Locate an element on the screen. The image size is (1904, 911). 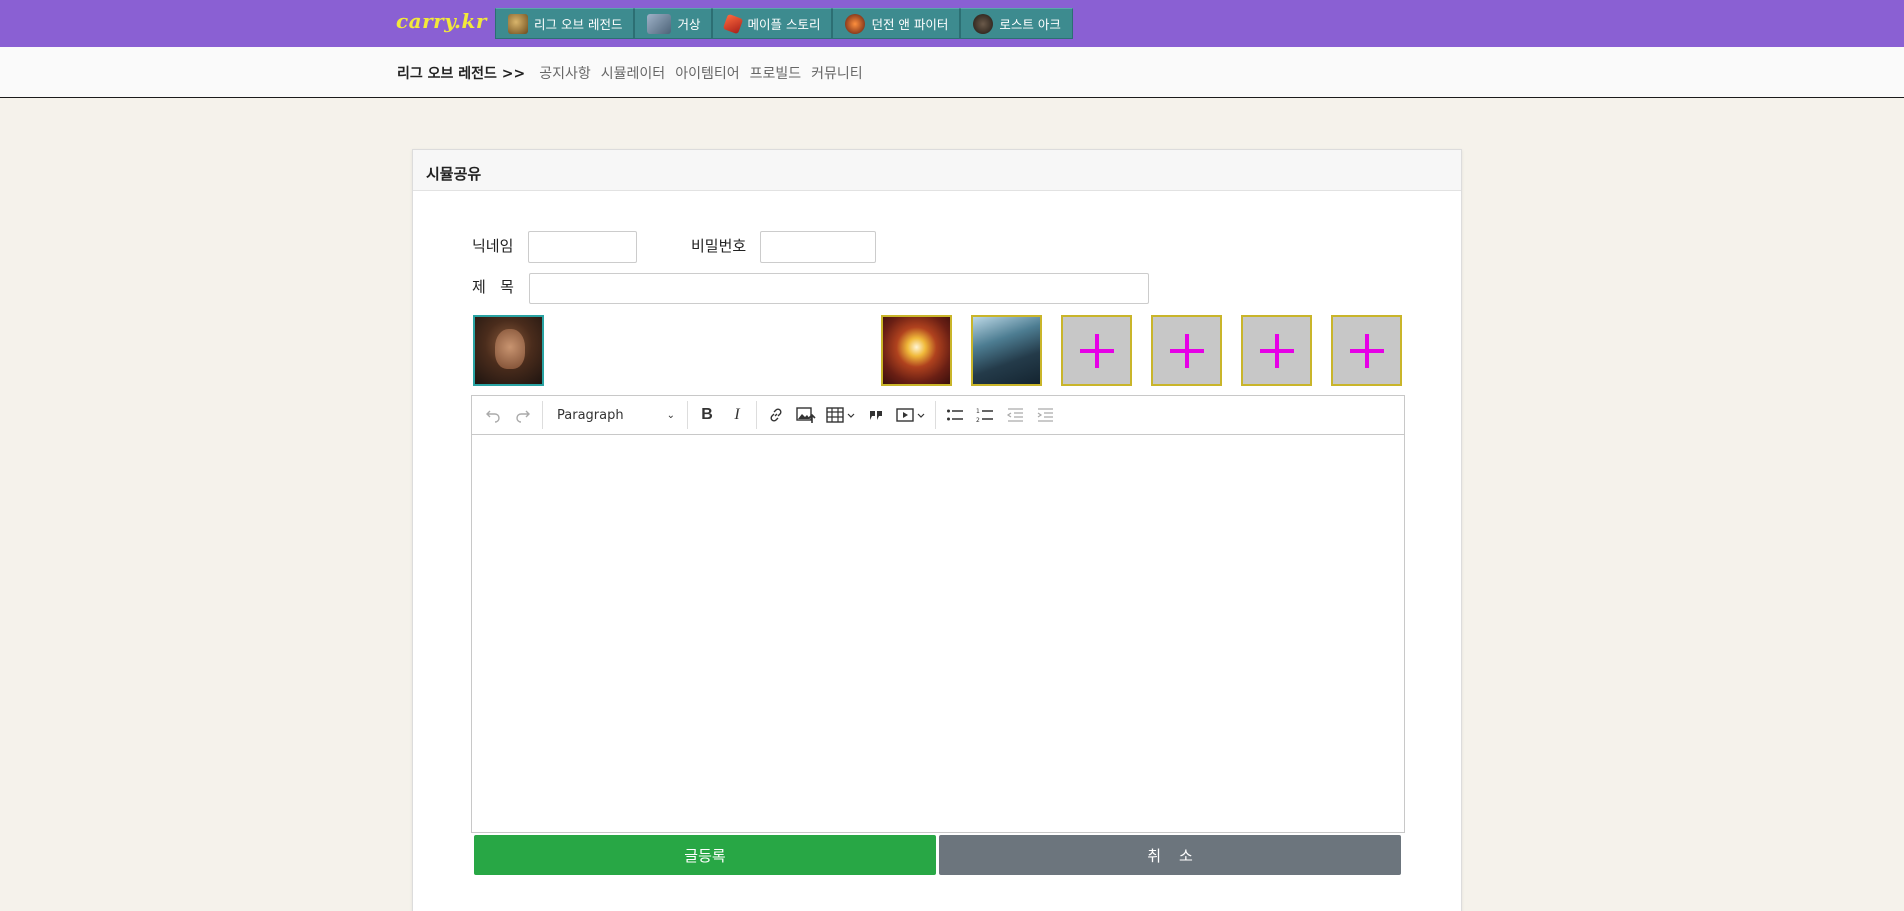
game-tab-label: 메이플 스토리 is located at coordinates (784, 24).